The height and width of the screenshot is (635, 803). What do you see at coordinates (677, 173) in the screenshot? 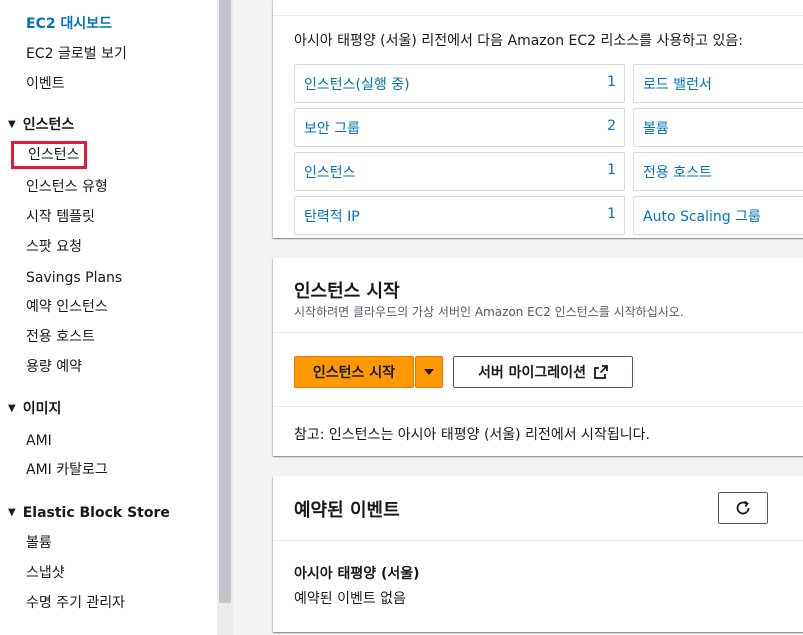
I see `resource-label: 전용 호스트` at bounding box center [677, 173].